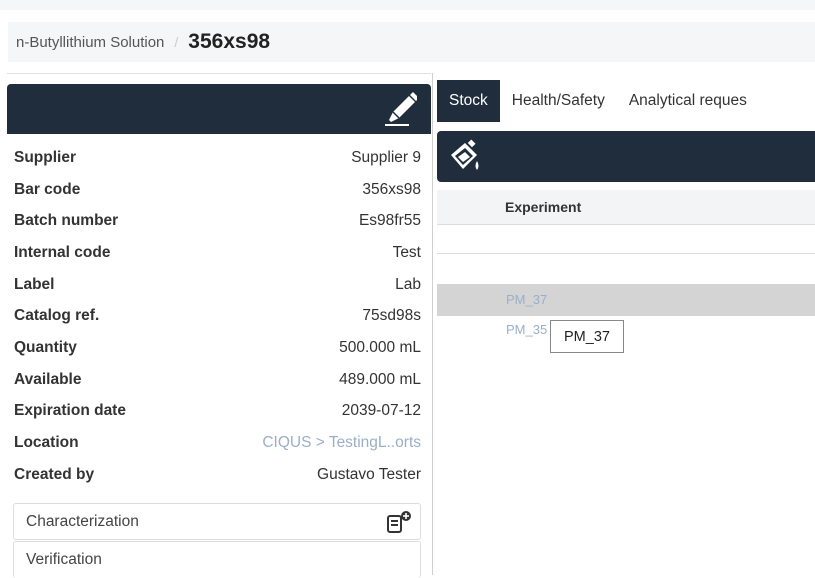 This screenshot has width=815, height=578. Describe the element at coordinates (411, 42) in the screenshot. I see `breadcrumb: n-Butyllithium Solution / 356xs98` at that location.